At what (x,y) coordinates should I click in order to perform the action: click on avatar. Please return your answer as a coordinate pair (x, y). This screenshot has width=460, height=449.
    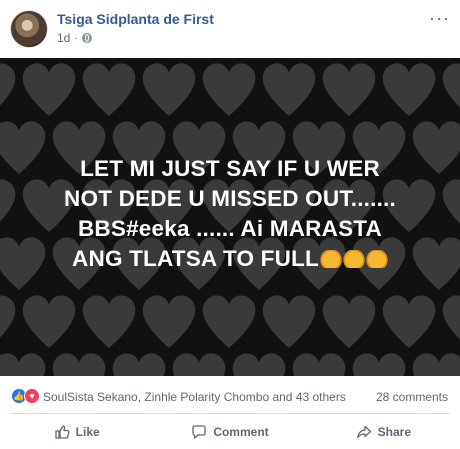
    Looking at the image, I should click on (29, 29).